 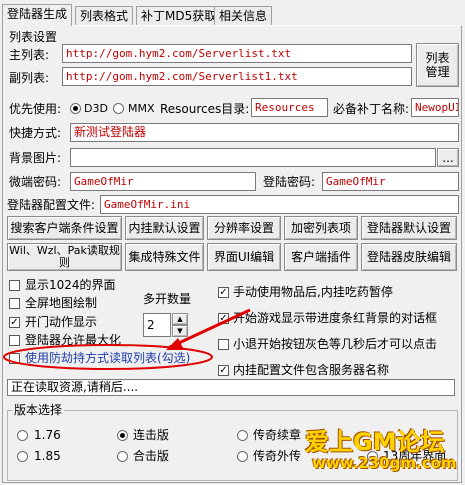 What do you see at coordinates (409, 228) in the screenshot?
I see `launcher-default-settings-button: 登陆器默认设置` at bounding box center [409, 228].